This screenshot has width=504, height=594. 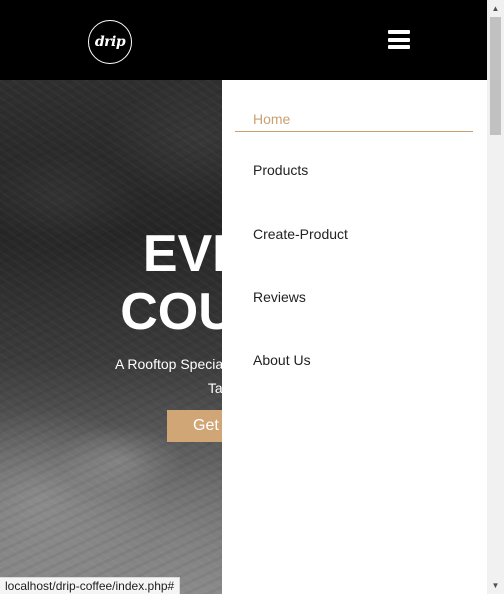 What do you see at coordinates (300, 234) in the screenshot?
I see `nav-item-create-product: Create-Product` at bounding box center [300, 234].